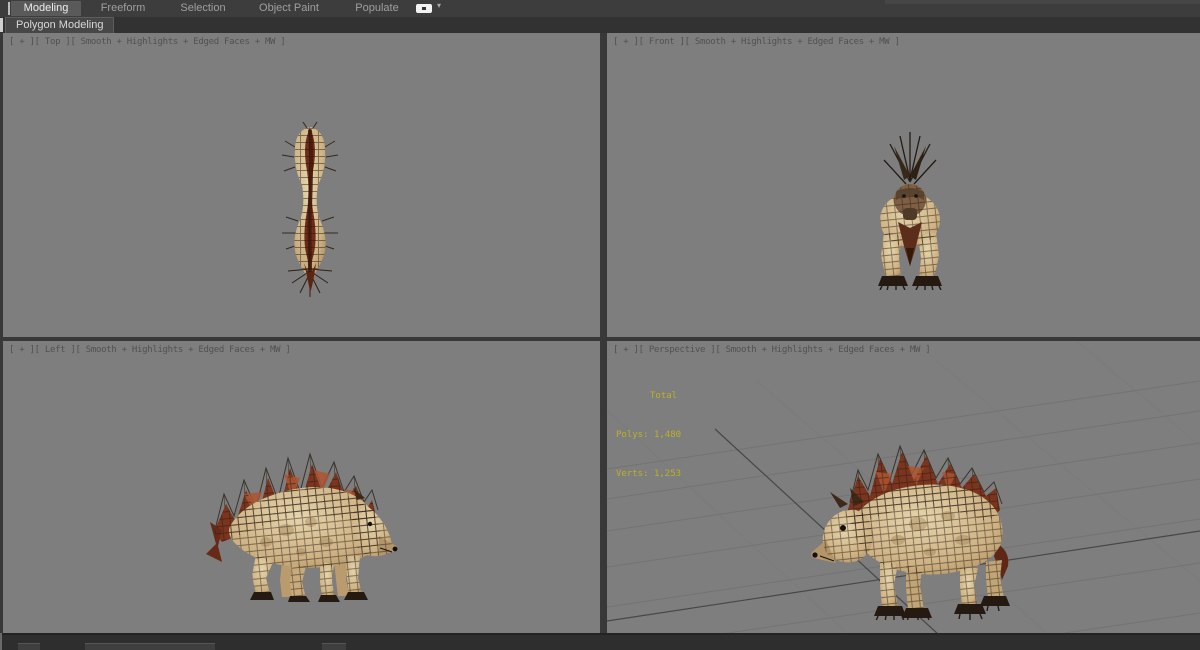  I want to click on viewport-pov-menu: [ Front ], so click(662, 42).